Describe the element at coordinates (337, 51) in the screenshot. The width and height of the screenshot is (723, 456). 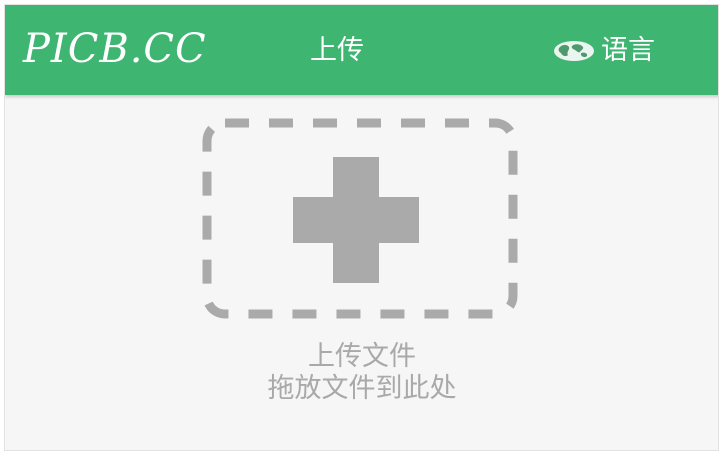
I see `nav-upload-link: 上传` at that location.